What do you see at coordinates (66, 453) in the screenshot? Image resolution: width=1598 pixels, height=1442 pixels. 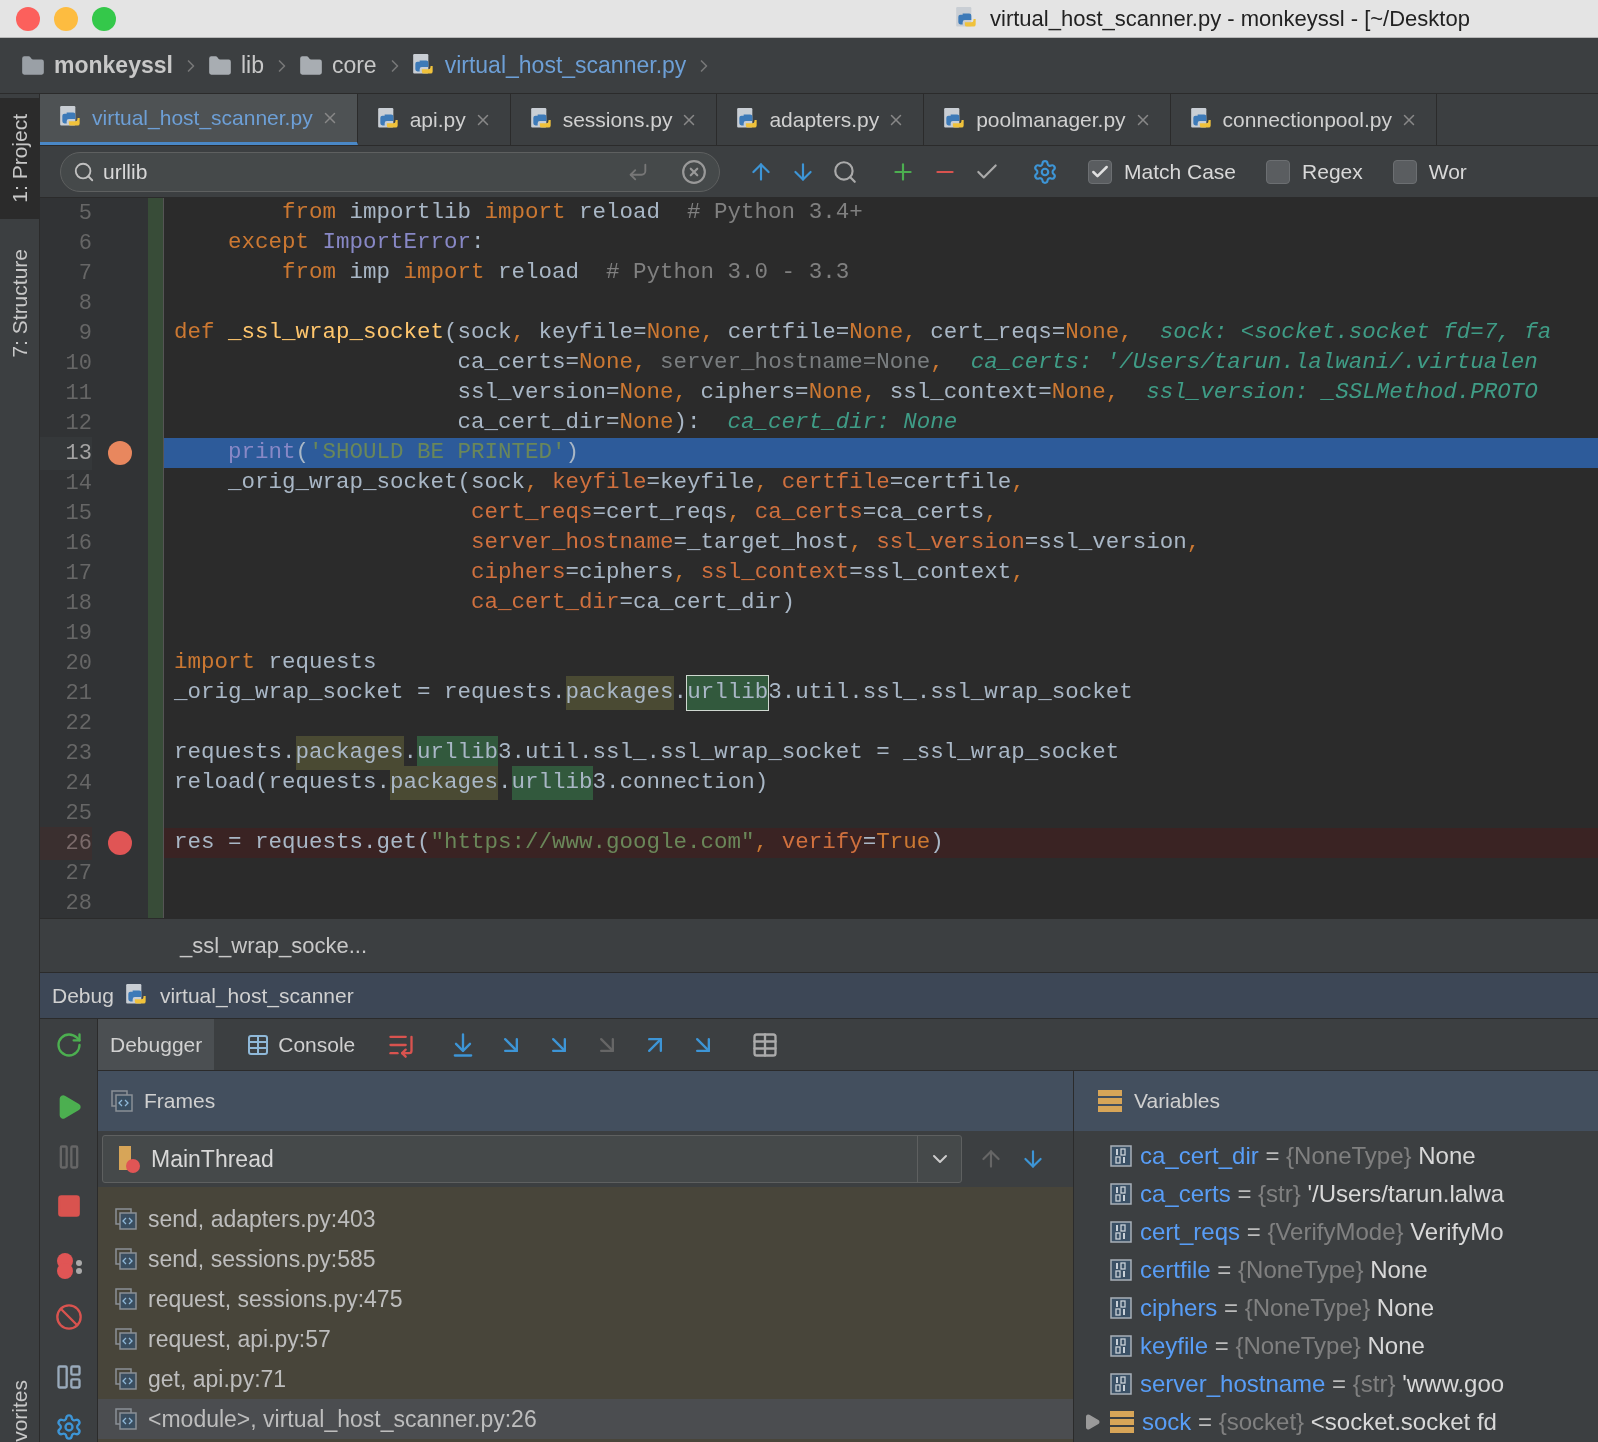 I see `line-number: 13` at bounding box center [66, 453].